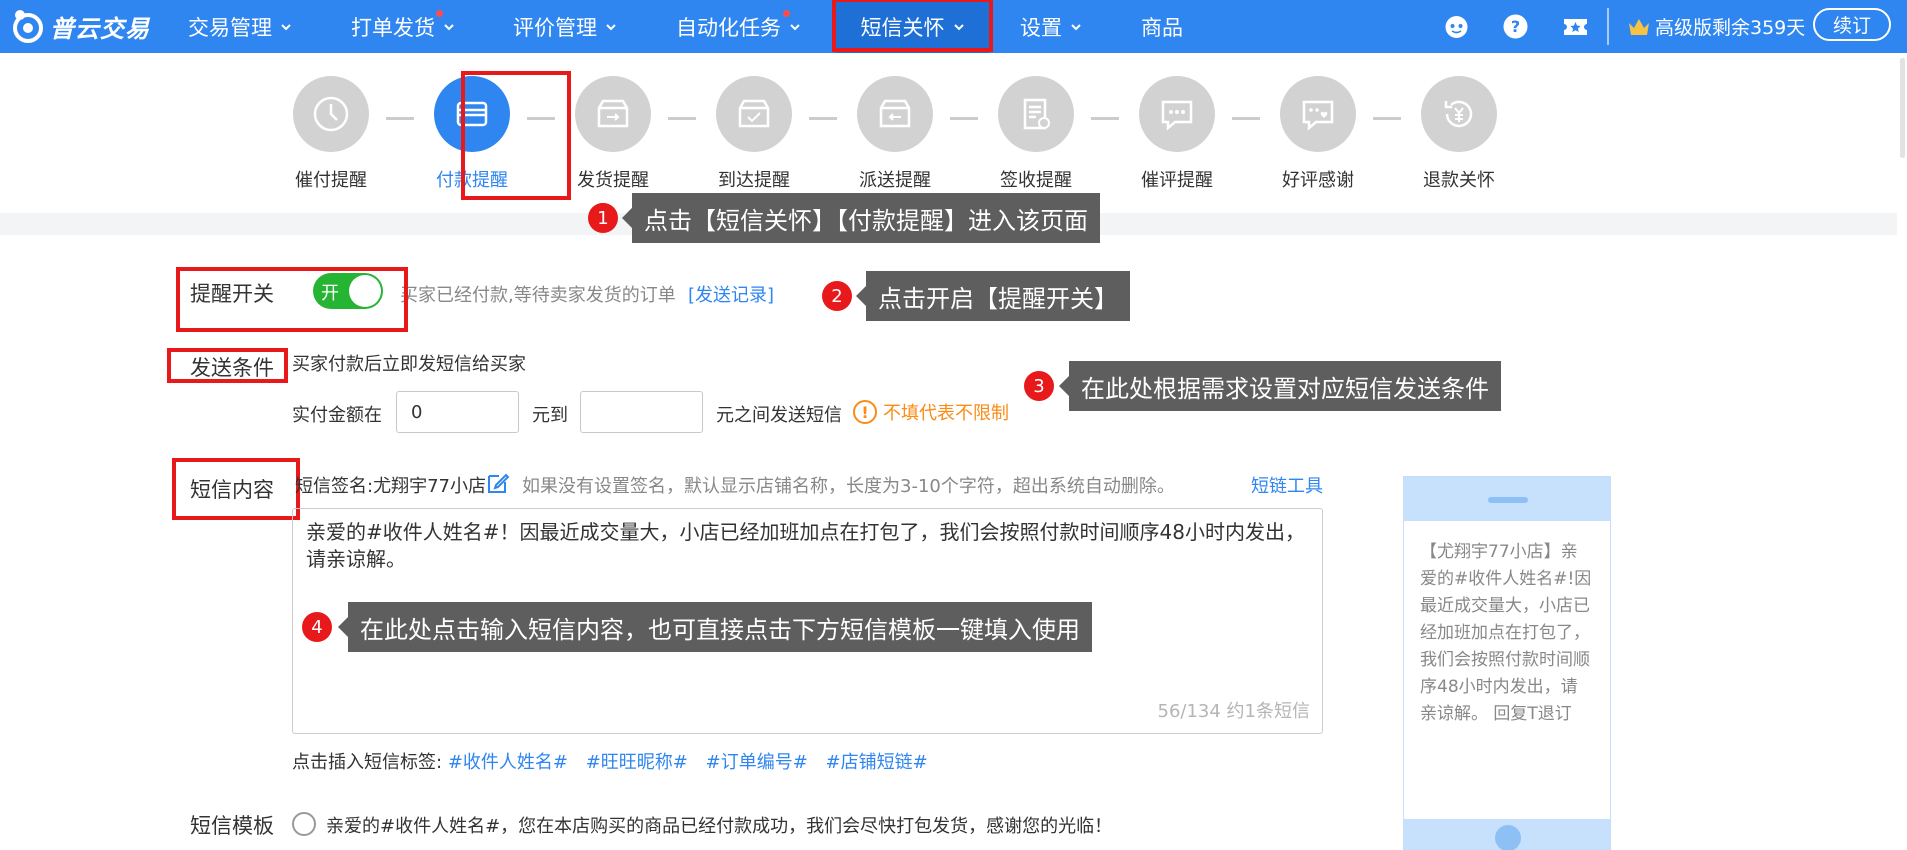 This screenshot has width=1907, height=850. Describe the element at coordinates (757, 762) in the screenshot. I see `tag-order-number: #订单编号#` at that location.